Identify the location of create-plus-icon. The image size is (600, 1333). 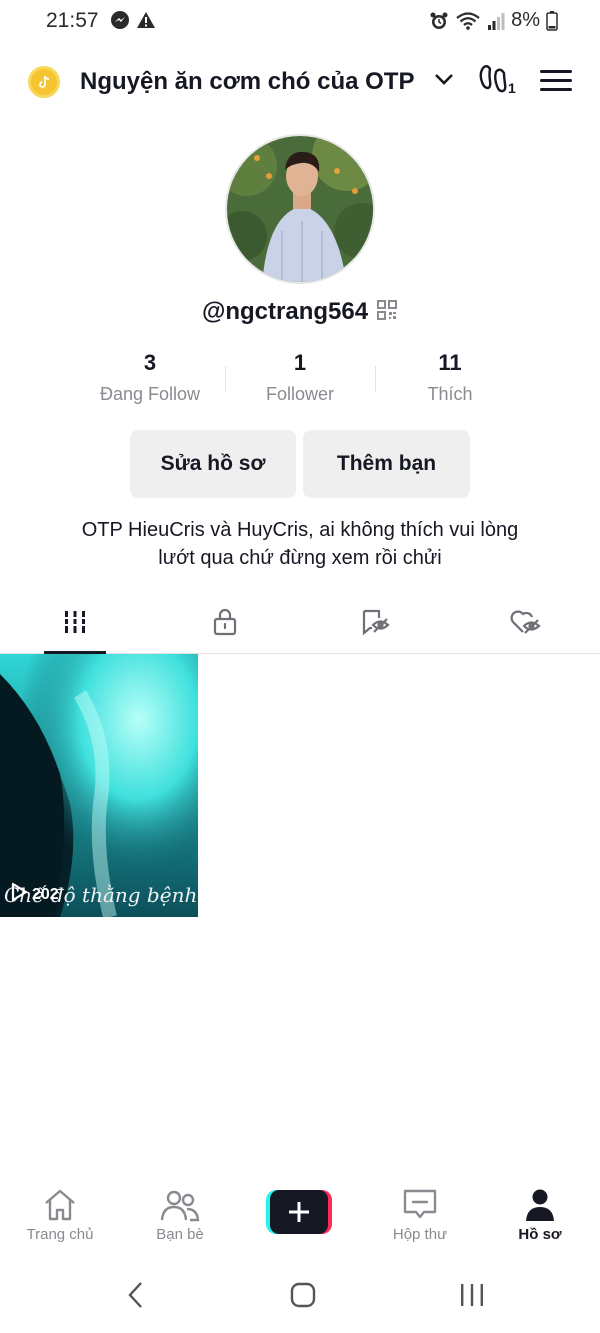
(299, 1212).